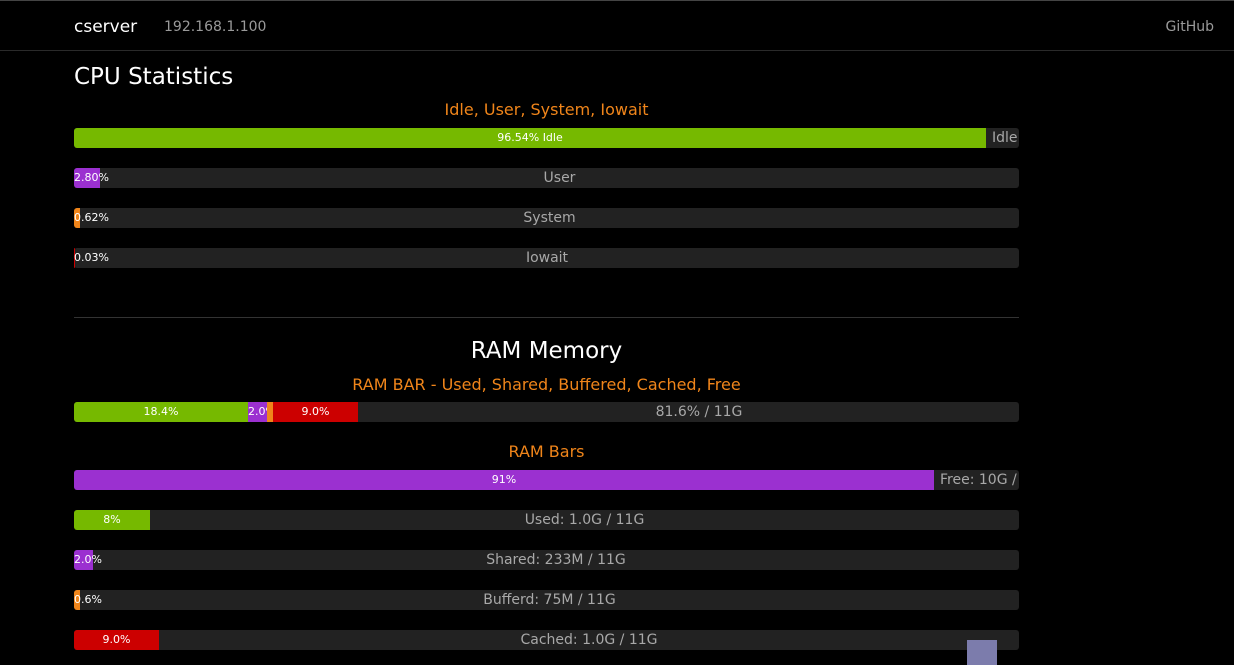 This screenshot has height=665, width=1234. I want to click on cpu-idle-value: 96.54% Idle, so click(530, 137).